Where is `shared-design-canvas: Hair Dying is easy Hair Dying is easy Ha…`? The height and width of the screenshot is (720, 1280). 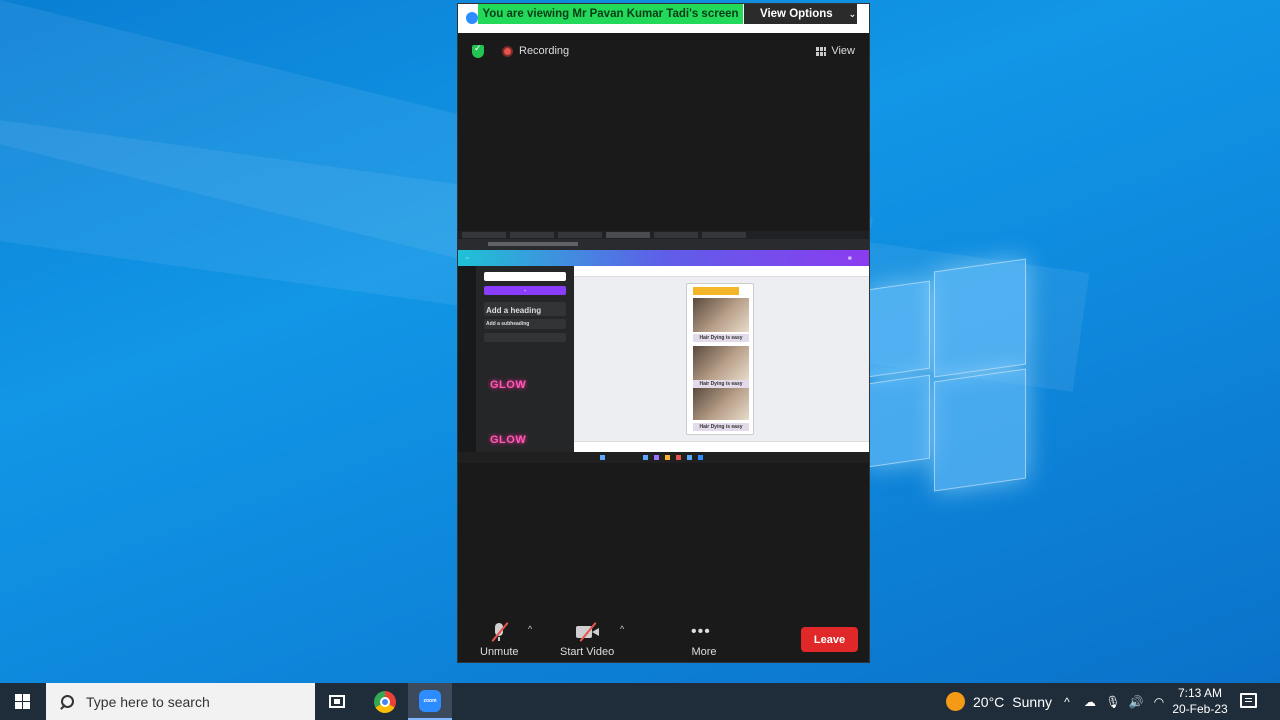
shared-design-canvas: Hair Dying is easy Hair Dying is easy Ha… is located at coordinates (721, 359).